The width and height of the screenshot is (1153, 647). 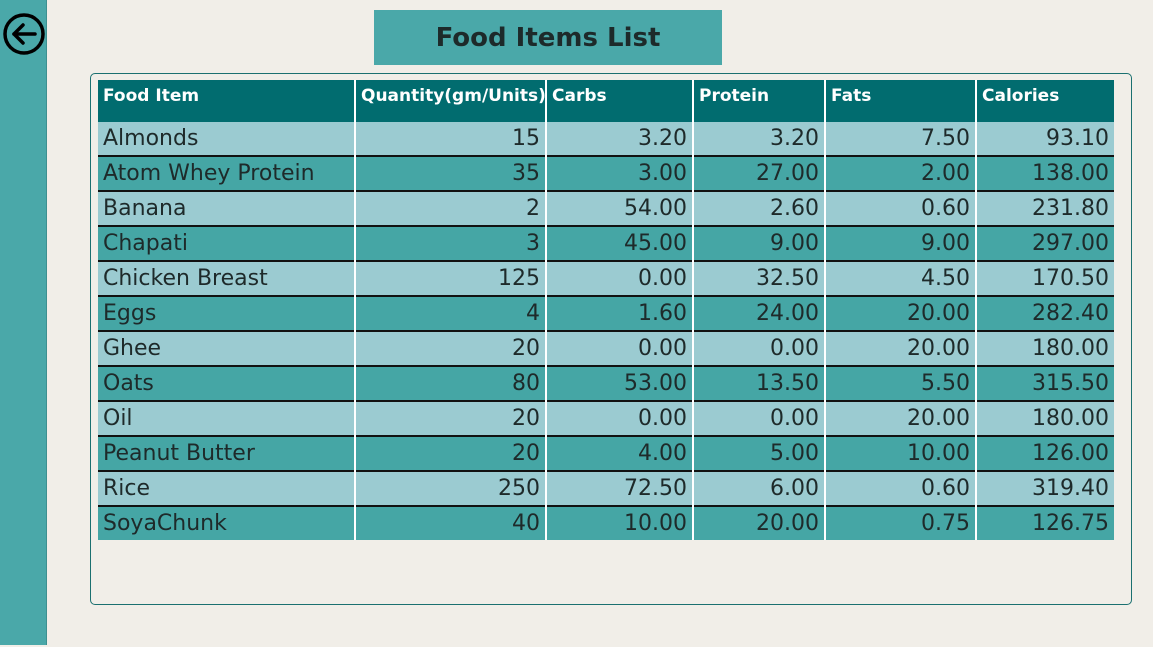 What do you see at coordinates (451, 101) in the screenshot?
I see `column-header-quantity: Quantity(gm/Units)` at bounding box center [451, 101].